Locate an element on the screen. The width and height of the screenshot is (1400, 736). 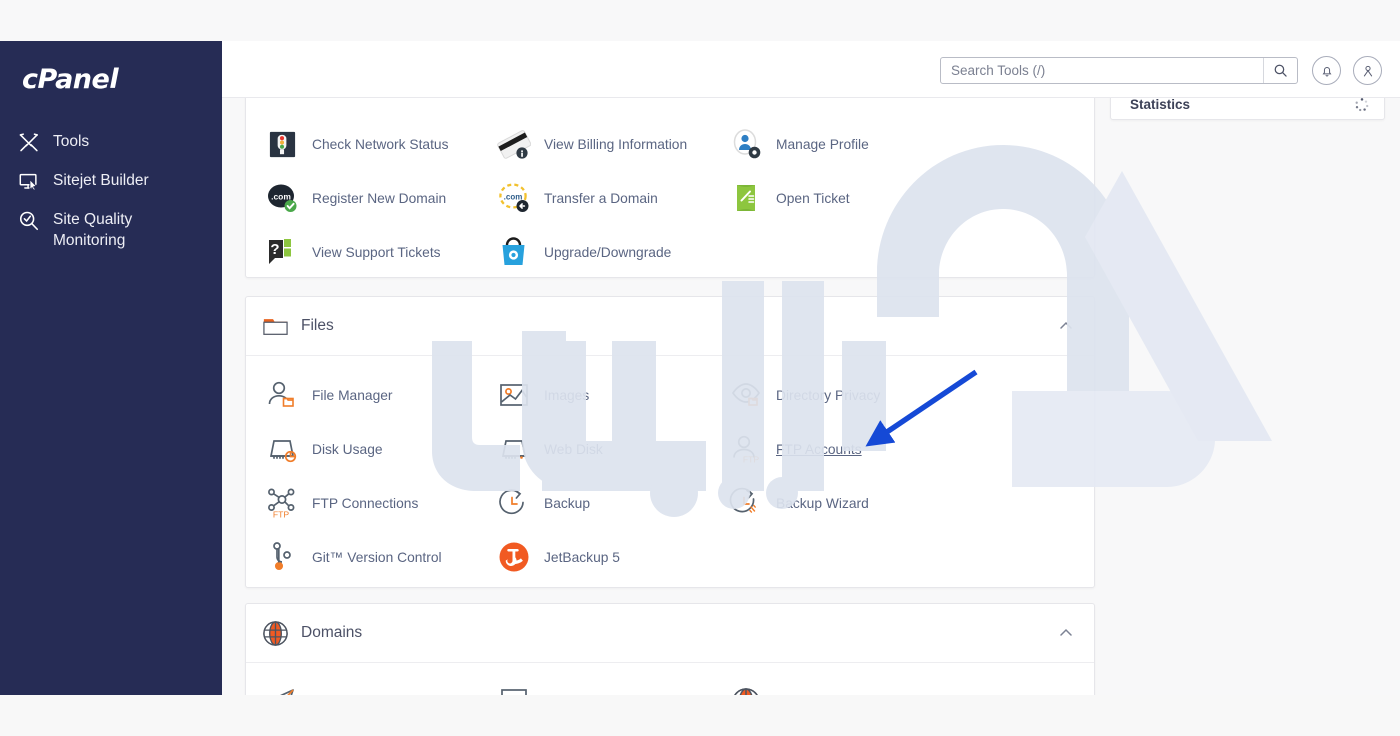
tool-label: Site Publisher is located at coordinates (354, 695).